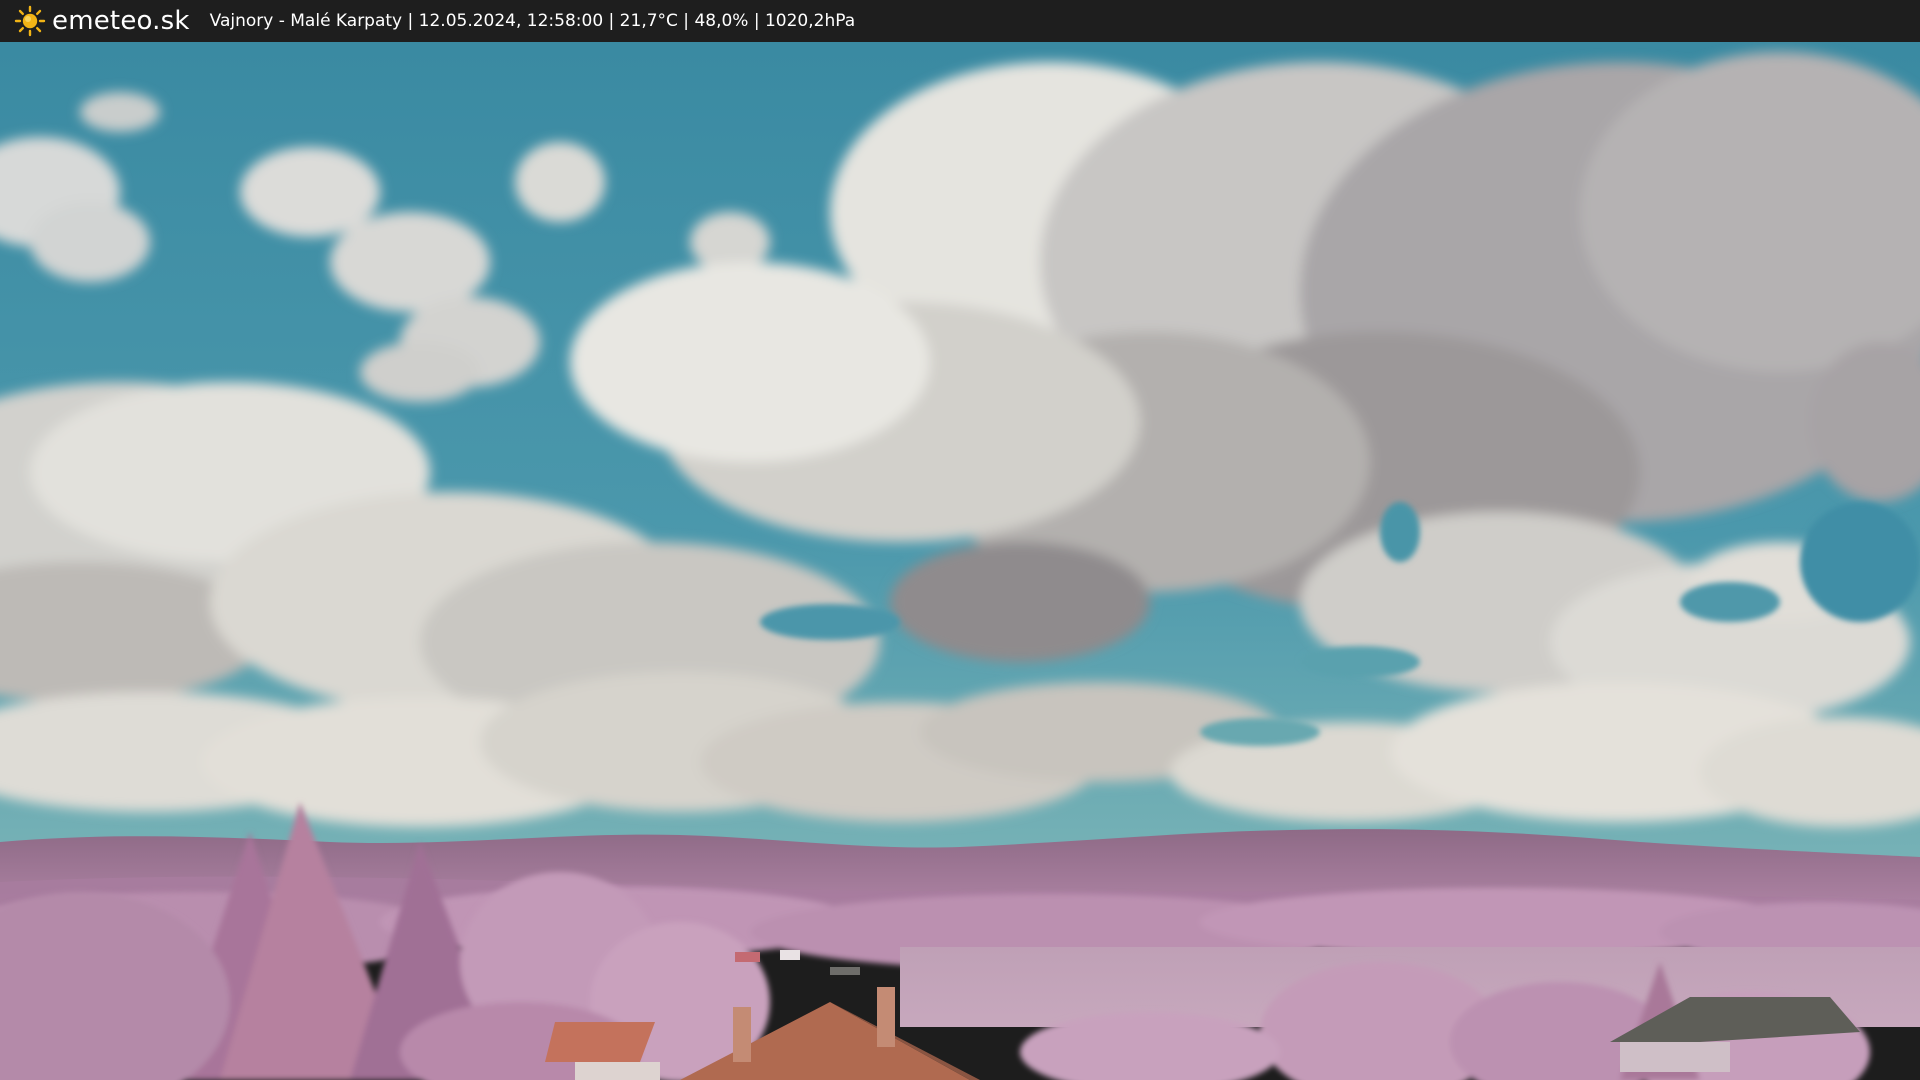 The width and height of the screenshot is (1920, 1080). I want to click on brand-name: emeteo.sk, so click(121, 21).